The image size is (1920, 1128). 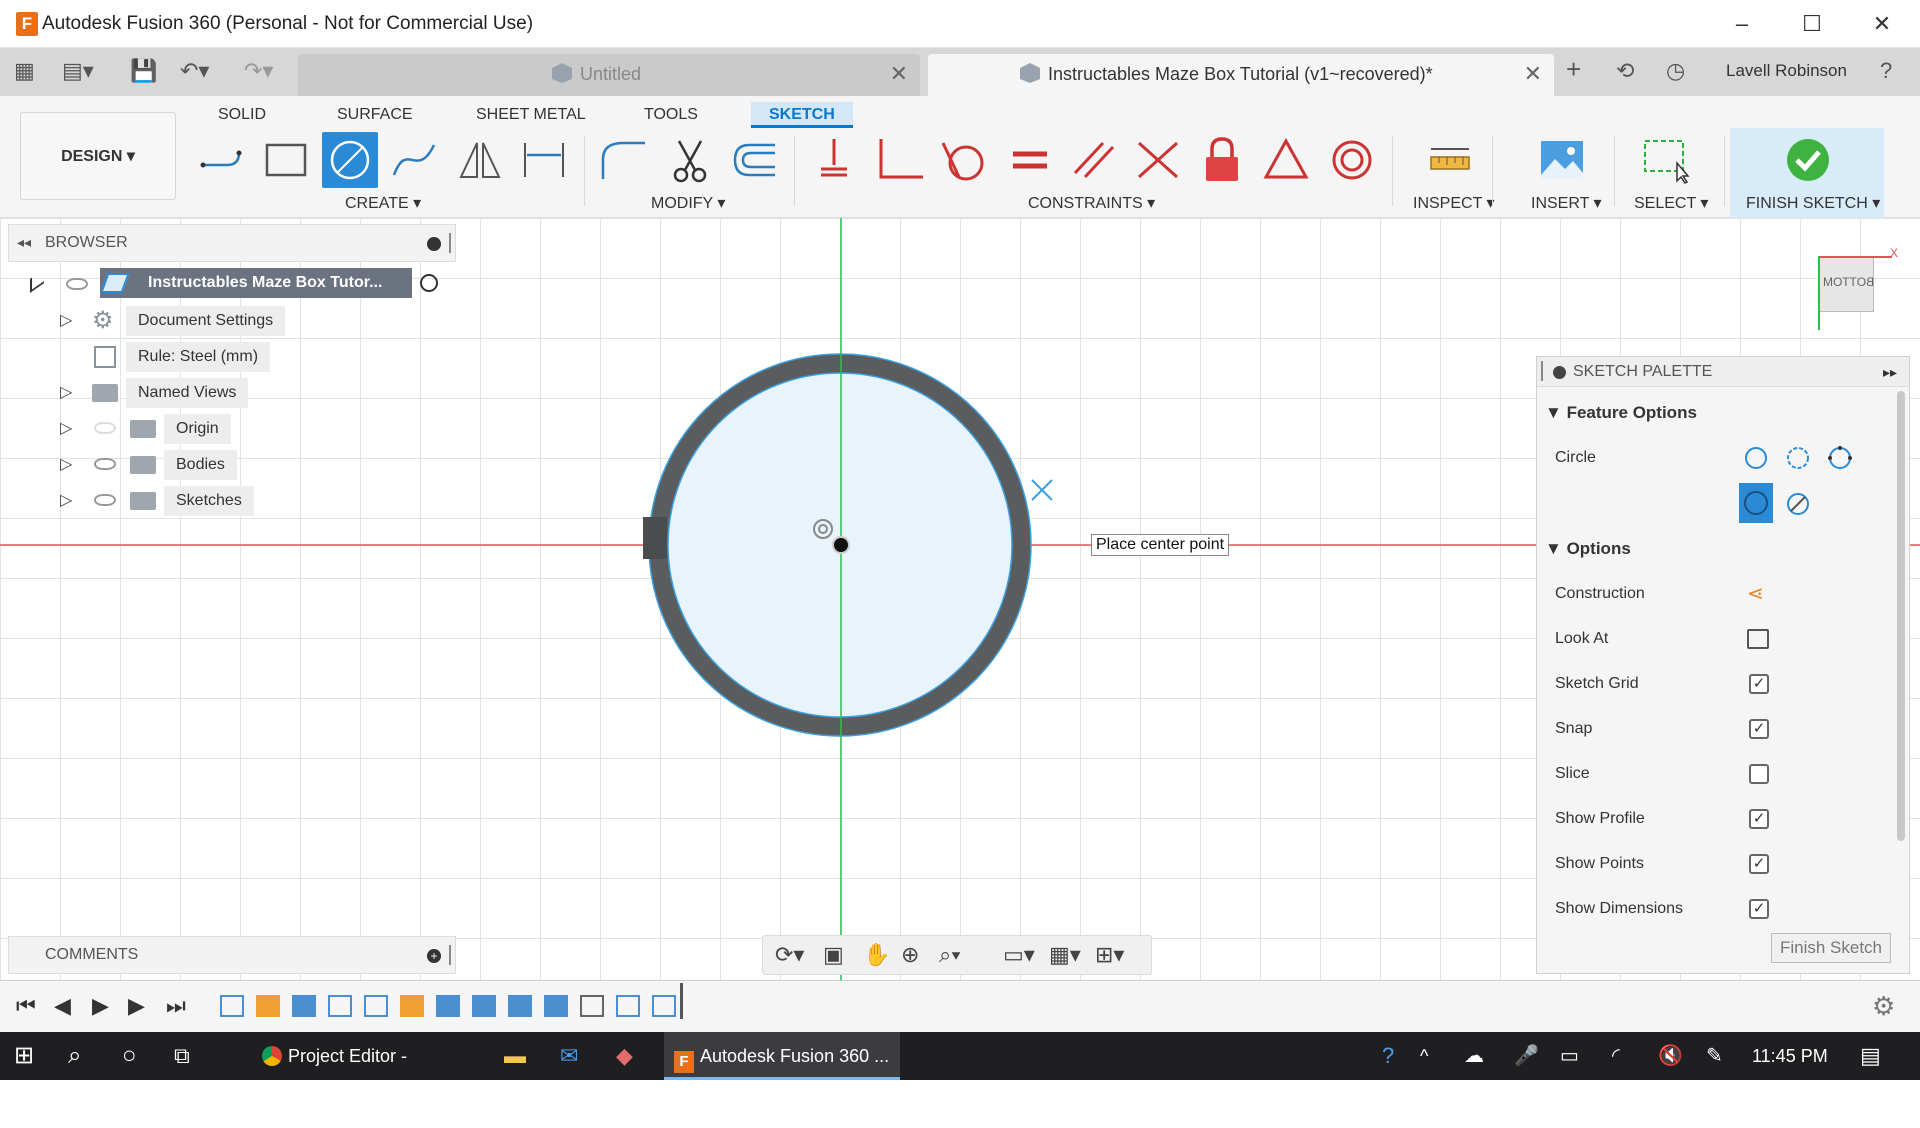 What do you see at coordinates (450, 1008) in the screenshot?
I see `timeline-features` at bounding box center [450, 1008].